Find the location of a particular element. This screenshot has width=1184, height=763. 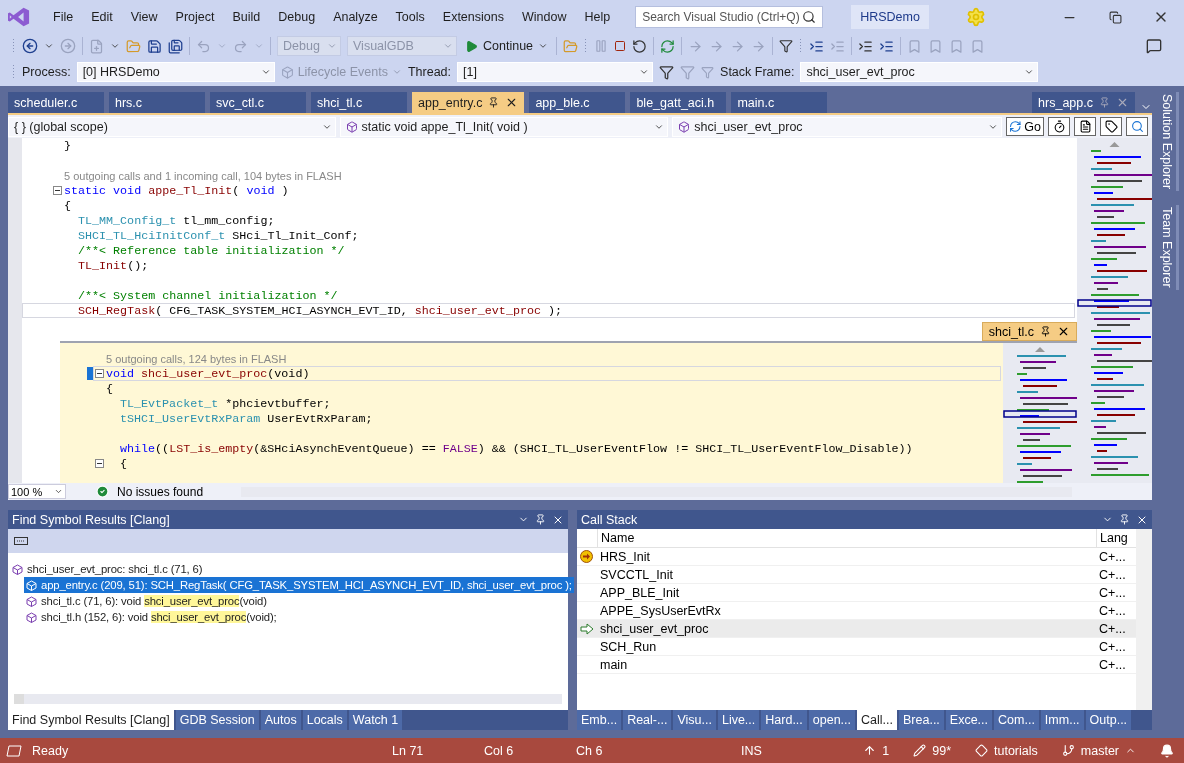

code-lens: 5 outgoing calls, 124 bytes in FLASH is located at coordinates (547, 358).